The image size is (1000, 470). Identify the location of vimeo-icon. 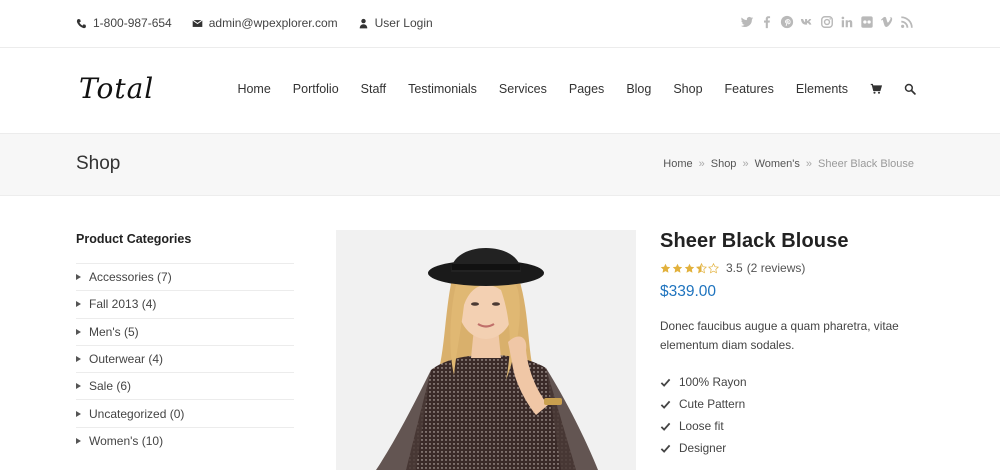
(887, 22).